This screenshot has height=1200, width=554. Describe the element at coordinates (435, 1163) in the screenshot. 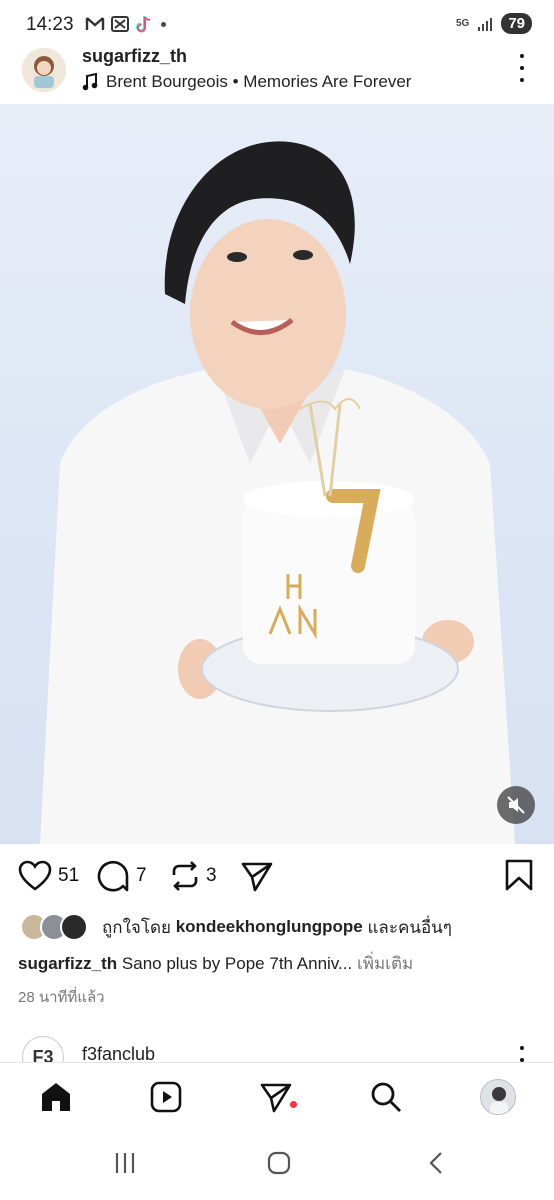

I see `back-icon` at that location.